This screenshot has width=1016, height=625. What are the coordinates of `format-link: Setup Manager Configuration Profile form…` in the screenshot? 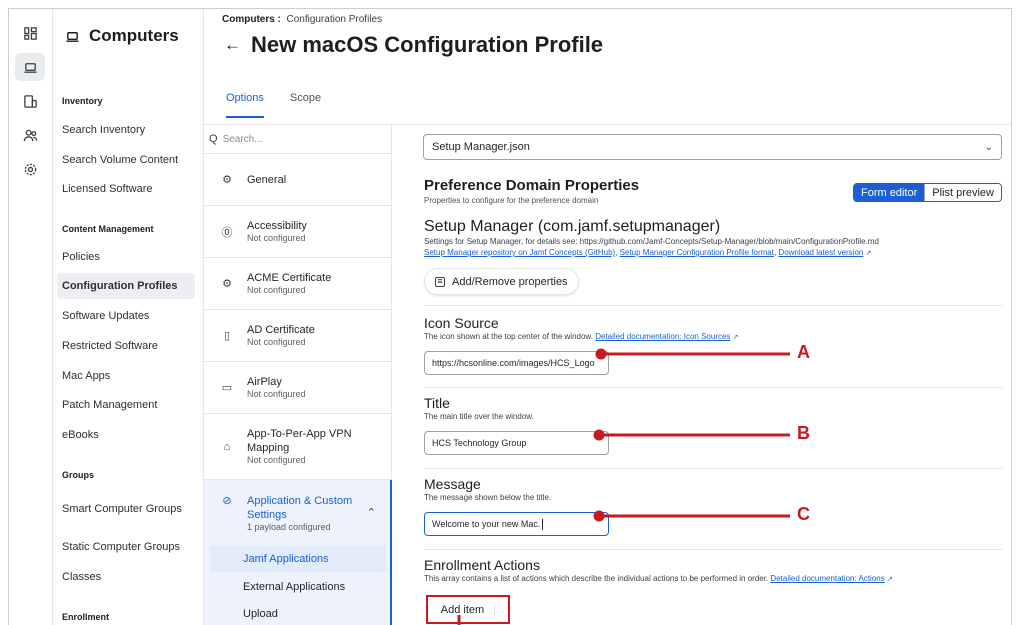 It's located at (697, 252).